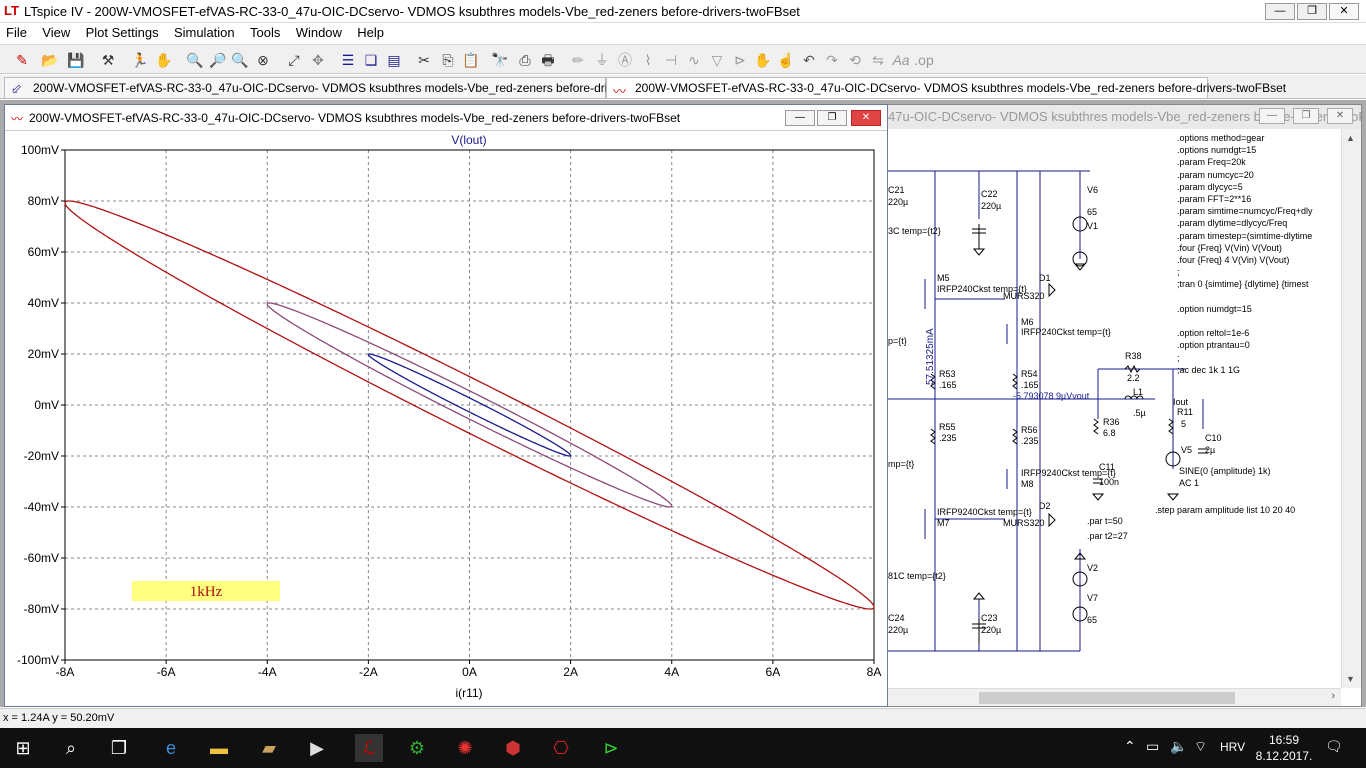 The height and width of the screenshot is (768, 1366). What do you see at coordinates (219, 748) in the screenshot?
I see `file-explorer-icon: ▬` at bounding box center [219, 748].